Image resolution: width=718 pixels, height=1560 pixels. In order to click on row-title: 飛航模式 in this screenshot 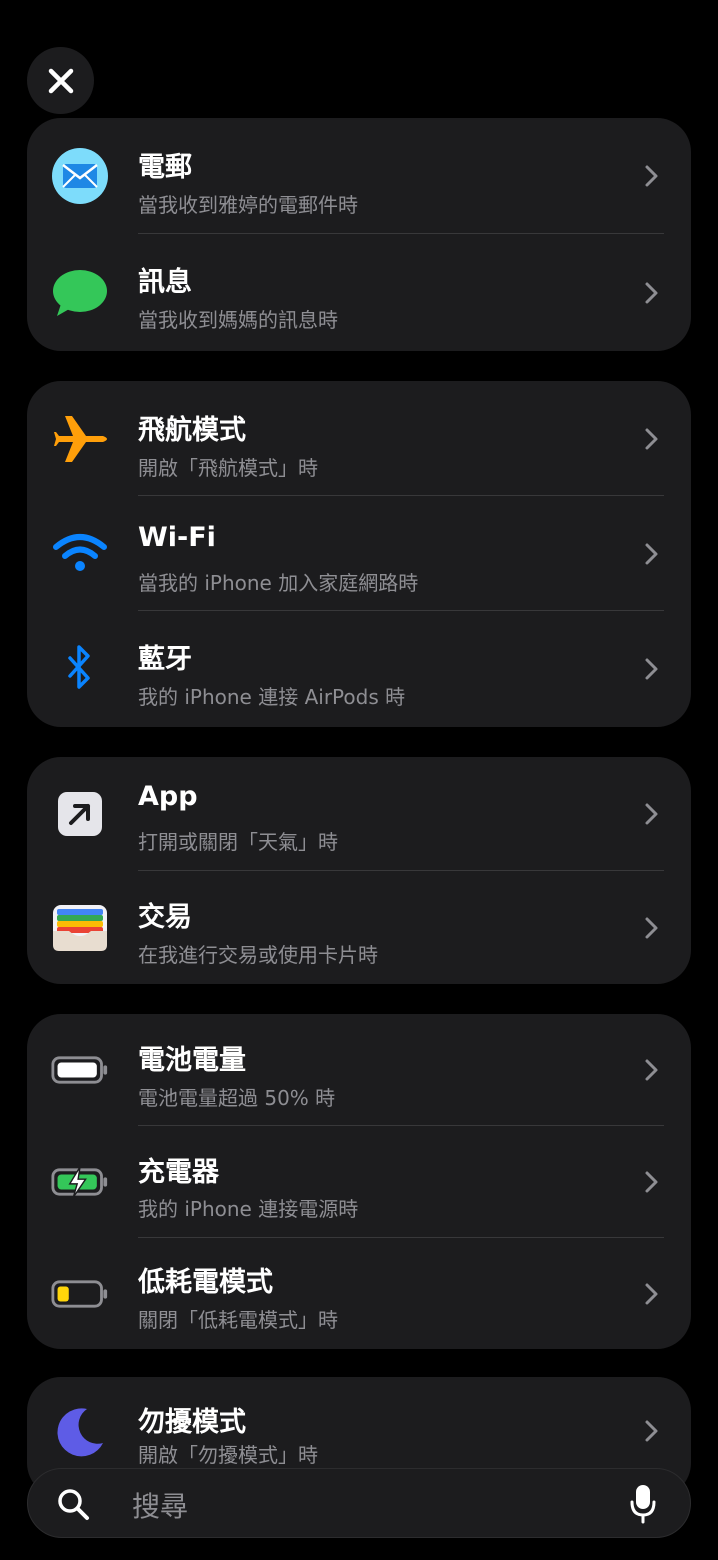, I will do `click(192, 430)`.